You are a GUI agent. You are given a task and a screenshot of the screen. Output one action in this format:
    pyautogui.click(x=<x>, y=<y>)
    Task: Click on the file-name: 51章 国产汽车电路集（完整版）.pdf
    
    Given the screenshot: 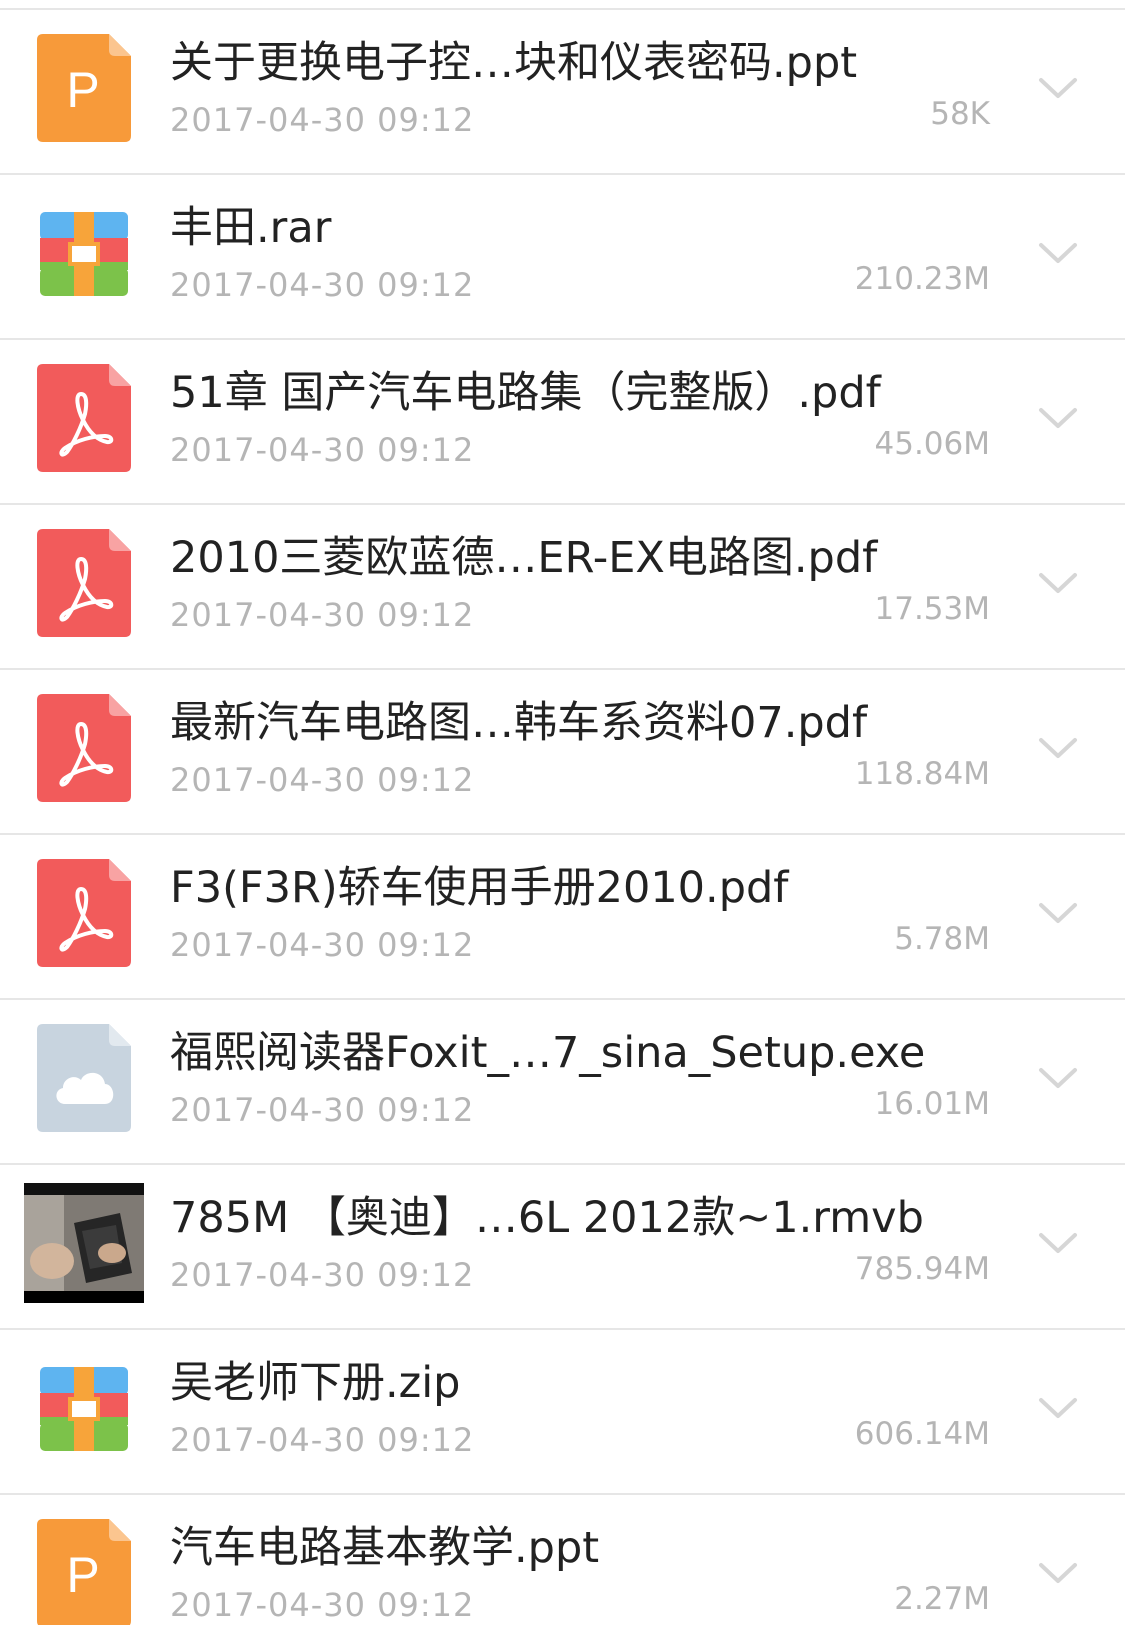 What is the action you would take?
    pyautogui.click(x=525, y=393)
    